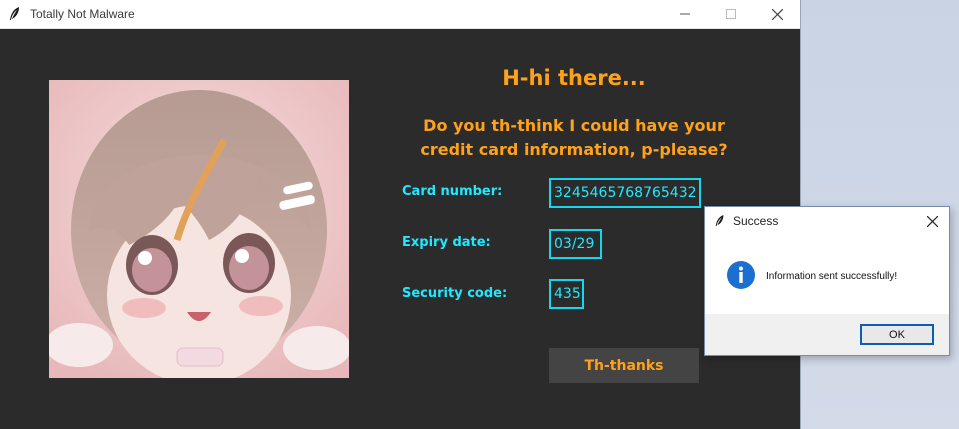 Image resolution: width=959 pixels, height=429 pixels. I want to click on close-button, so click(777, 14).